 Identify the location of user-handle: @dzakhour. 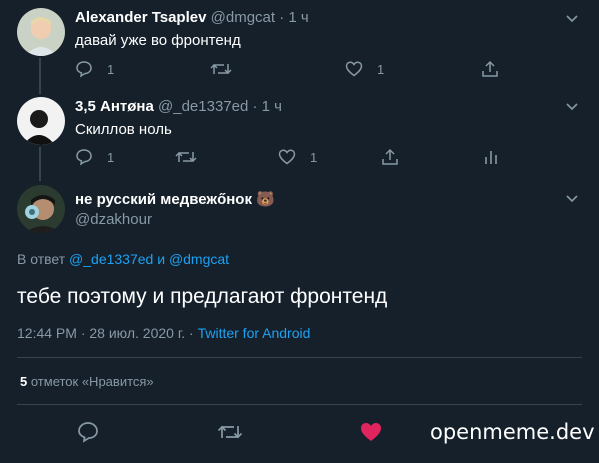
(113, 219).